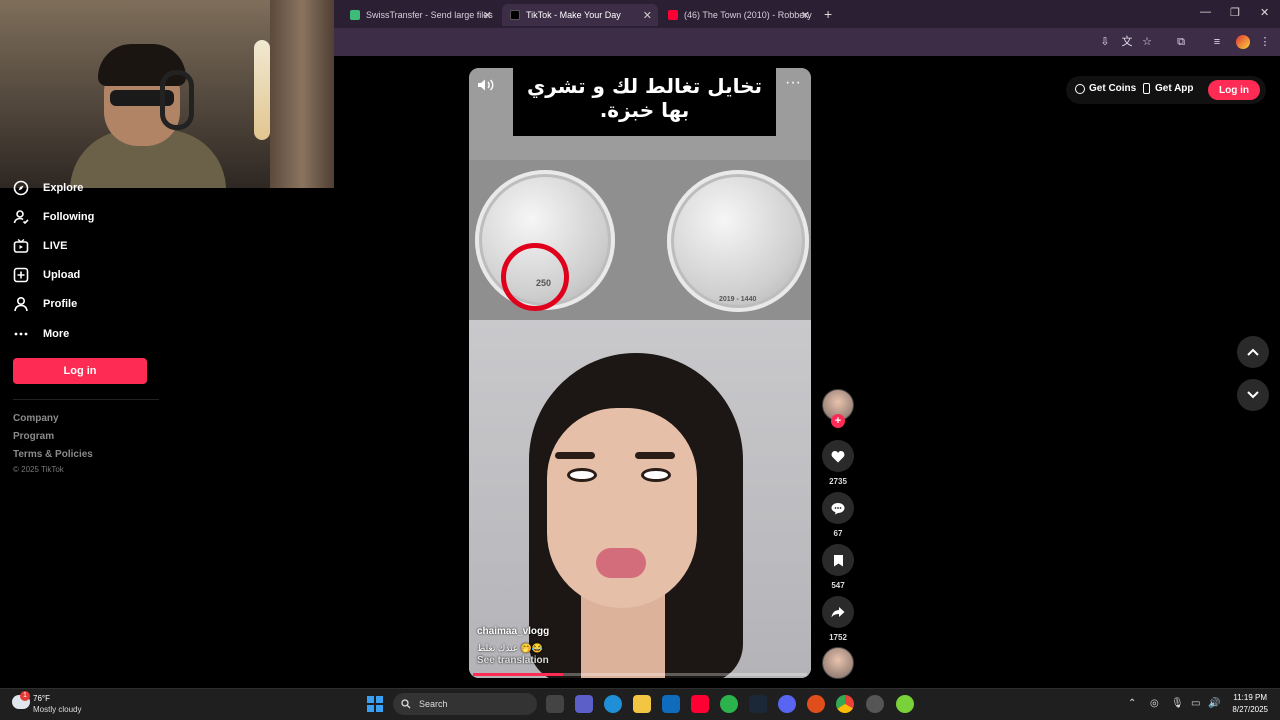 Image resolution: width=1280 pixels, height=720 pixels. Describe the element at coordinates (86, 399) in the screenshot. I see `sidebar-divider` at that location.